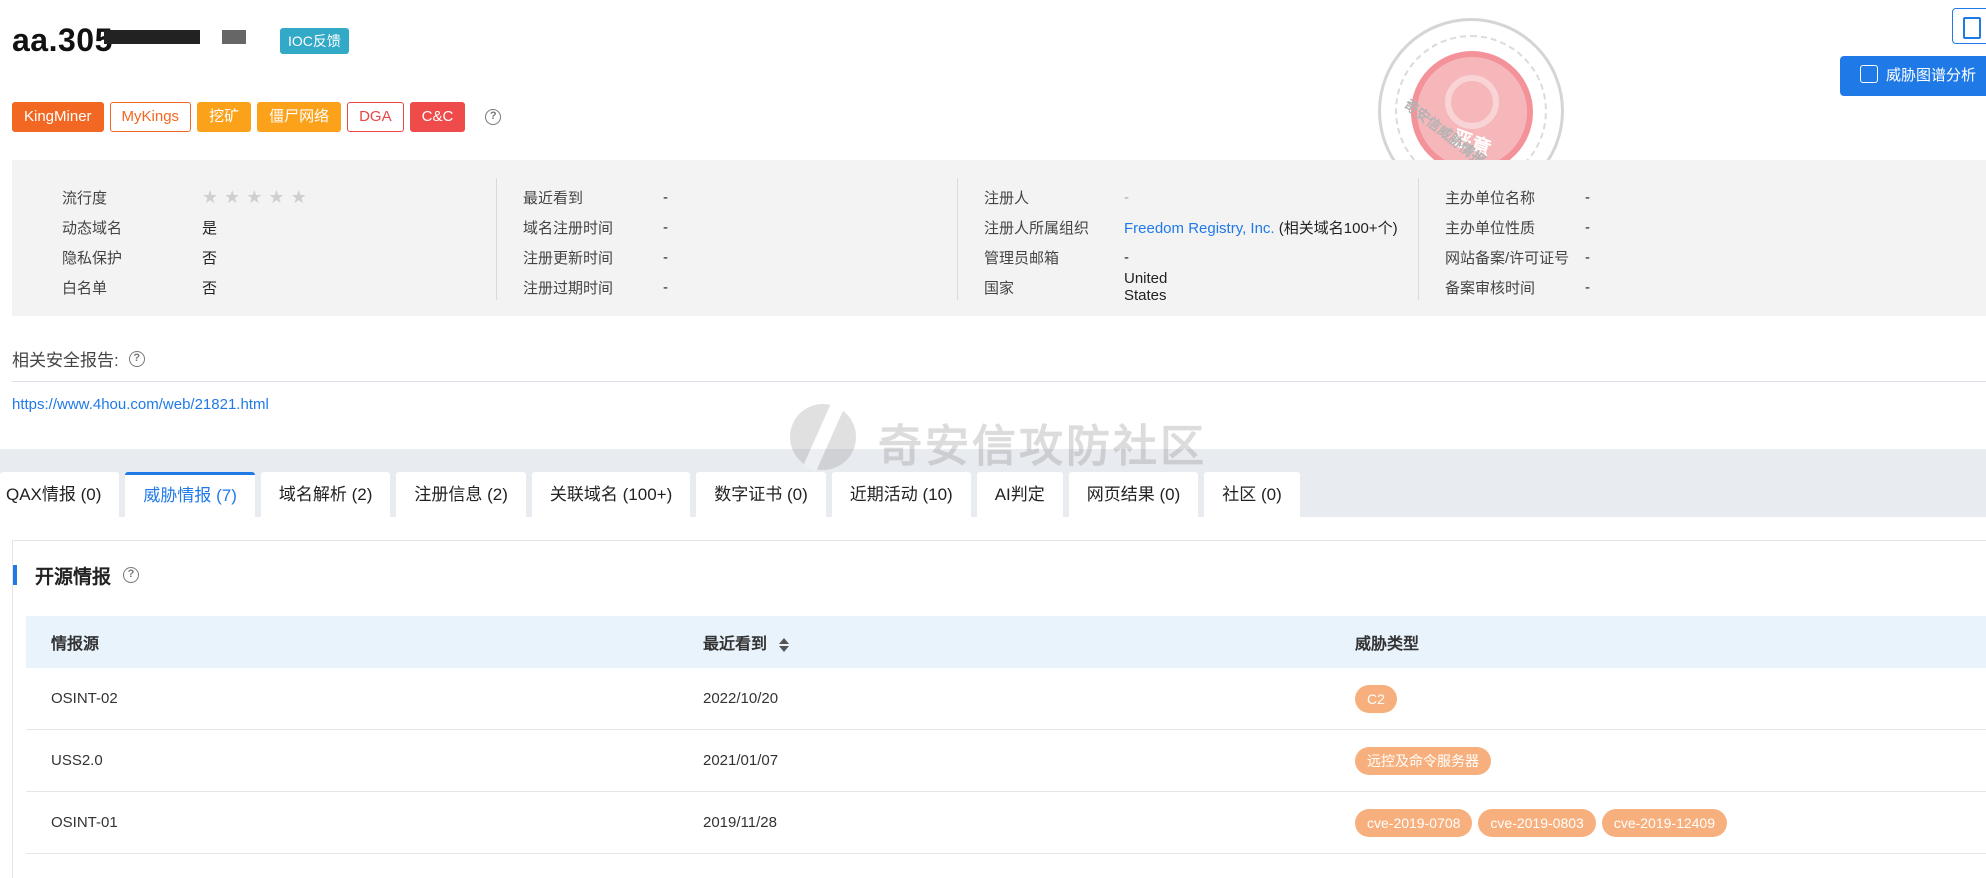 Image resolution: width=1986 pixels, height=878 pixels. I want to click on tag-badge: 挖矿, so click(224, 117).